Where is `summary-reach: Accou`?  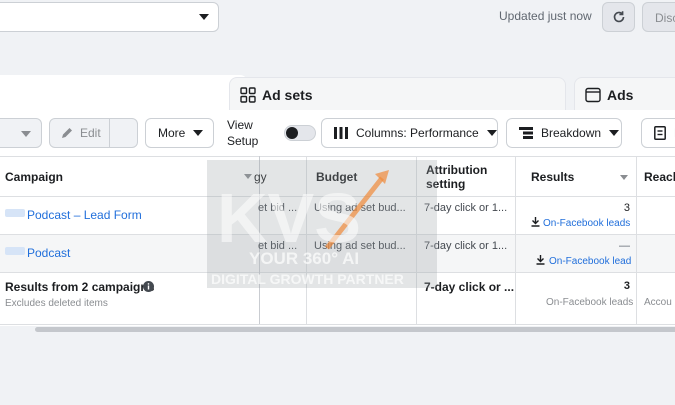
summary-reach: Accou is located at coordinates (658, 302).